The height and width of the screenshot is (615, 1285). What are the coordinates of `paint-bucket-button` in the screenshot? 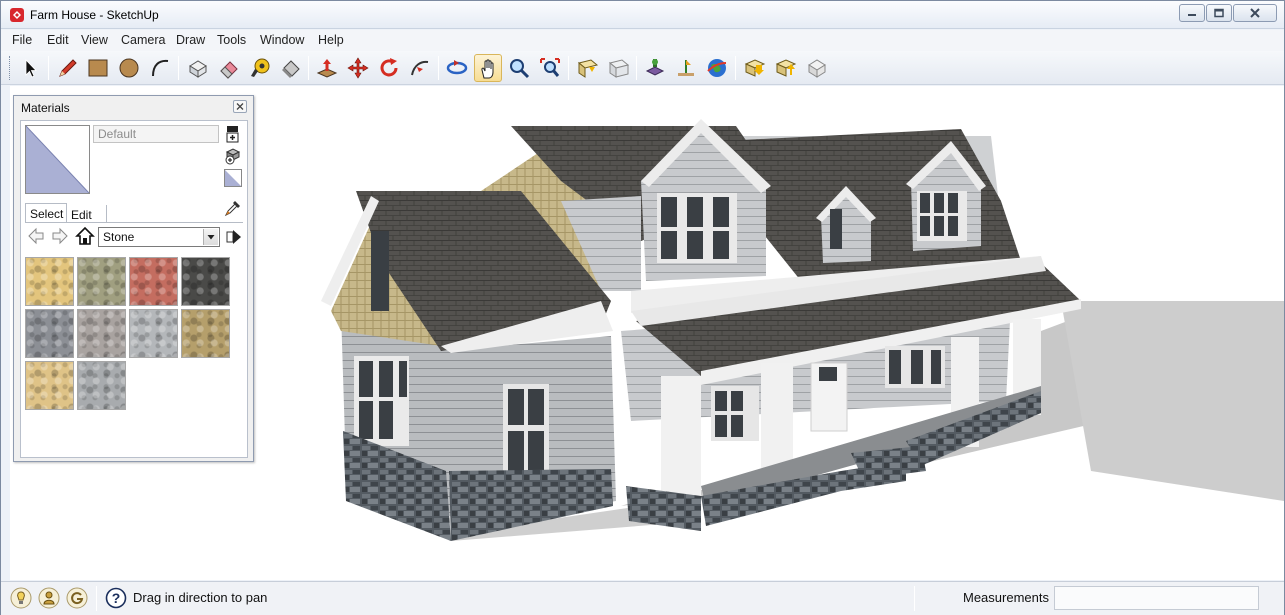 It's located at (291, 68).